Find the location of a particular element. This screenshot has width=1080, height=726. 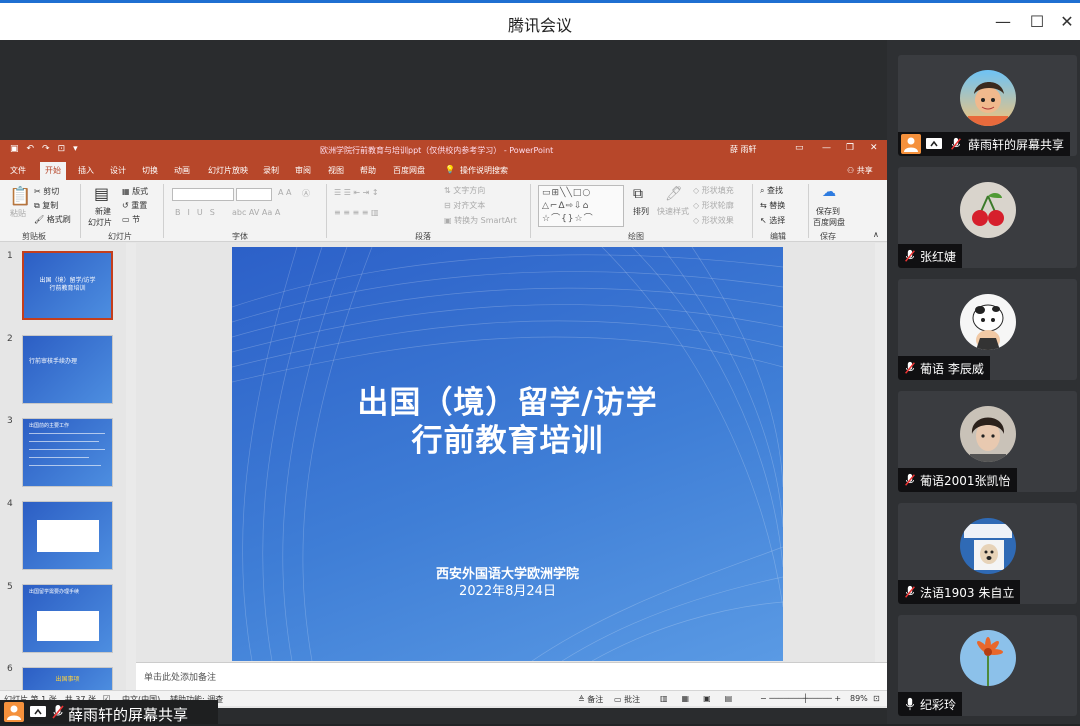

tab-view: 视图 is located at coordinates (336, 170).